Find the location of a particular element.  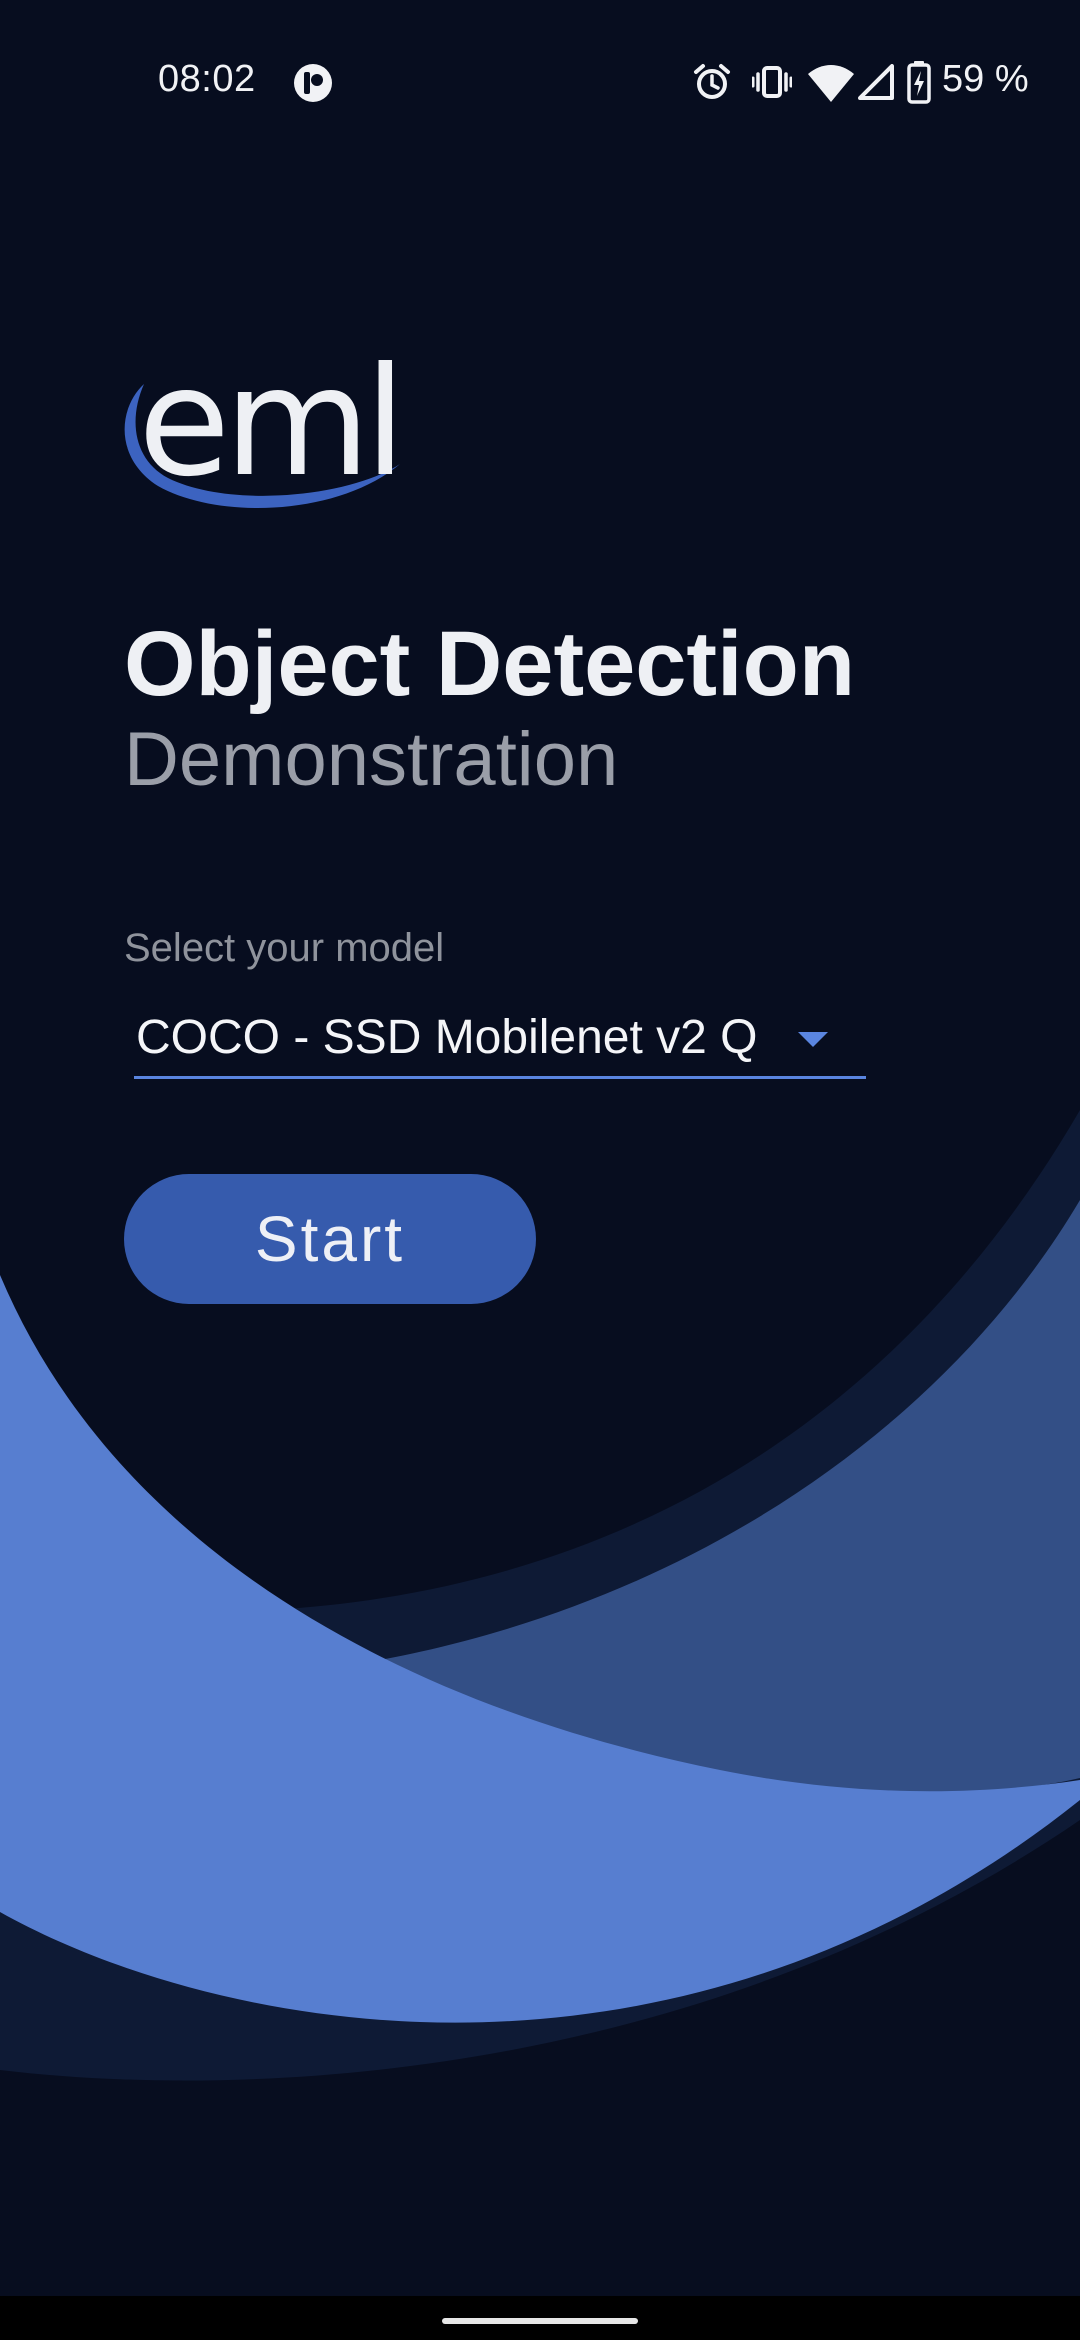

battery-percentage: 59 % is located at coordinates (985, 79).